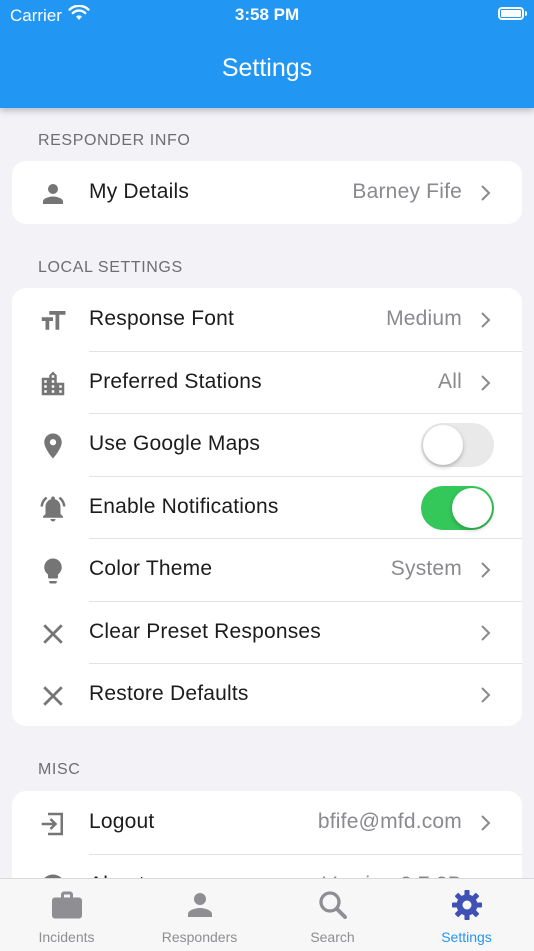  What do you see at coordinates (332, 937) in the screenshot?
I see `tab-search-label: Search` at bounding box center [332, 937].